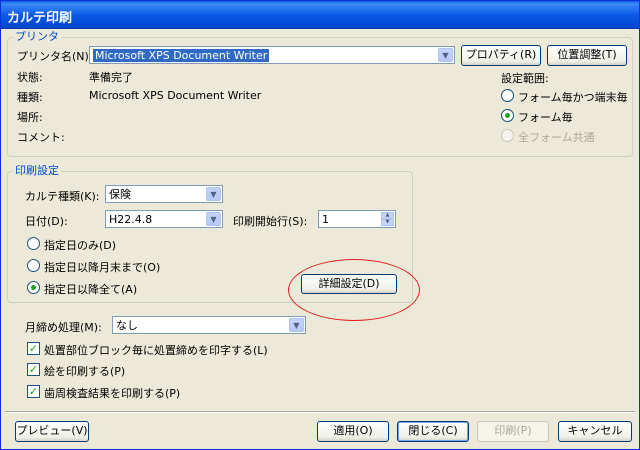  Describe the element at coordinates (164, 219) in the screenshot. I see `date-select: H22.4.8 ▼` at that location.